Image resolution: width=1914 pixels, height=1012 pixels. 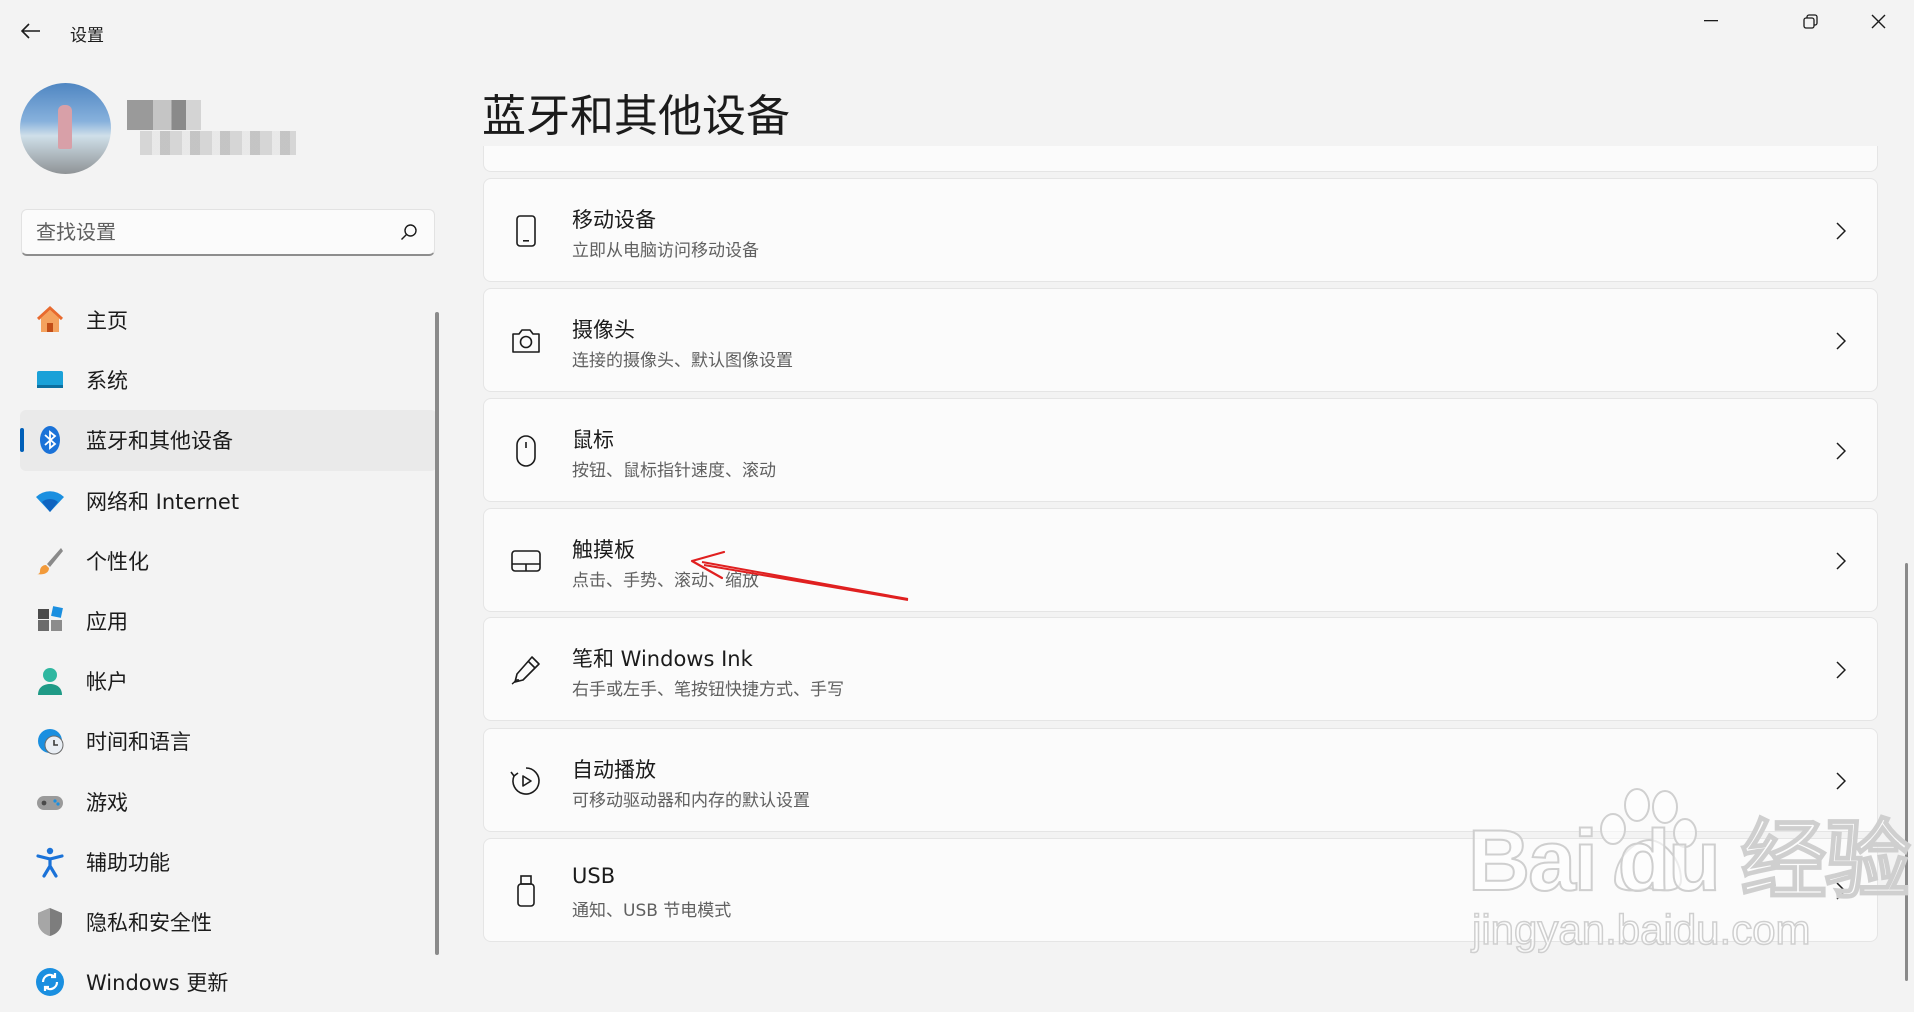 I want to click on sidebar-item-label: 个性化, so click(x=117, y=561).